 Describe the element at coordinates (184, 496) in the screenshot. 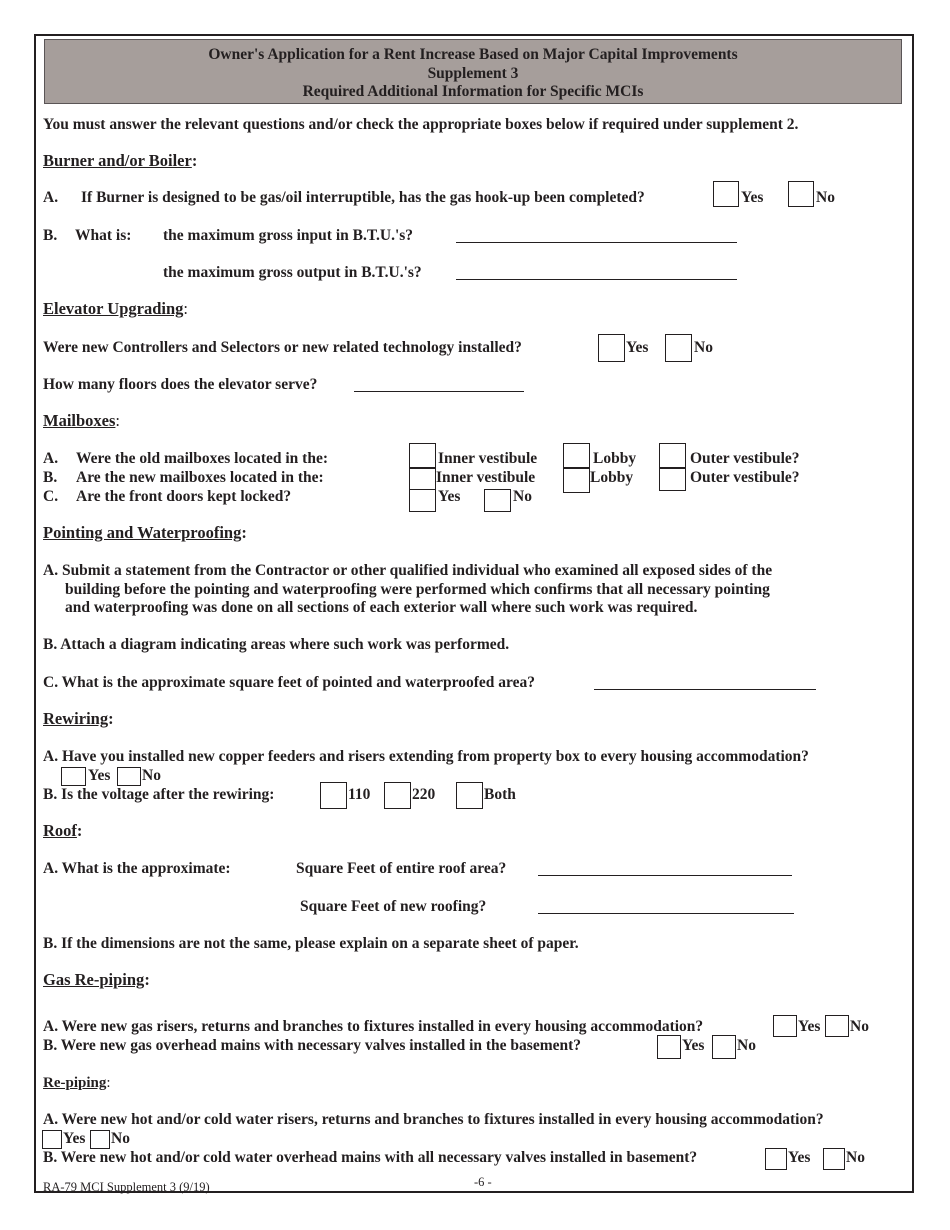

I see `mailboxes-locked-question: Are the front doors kept locked?` at that location.